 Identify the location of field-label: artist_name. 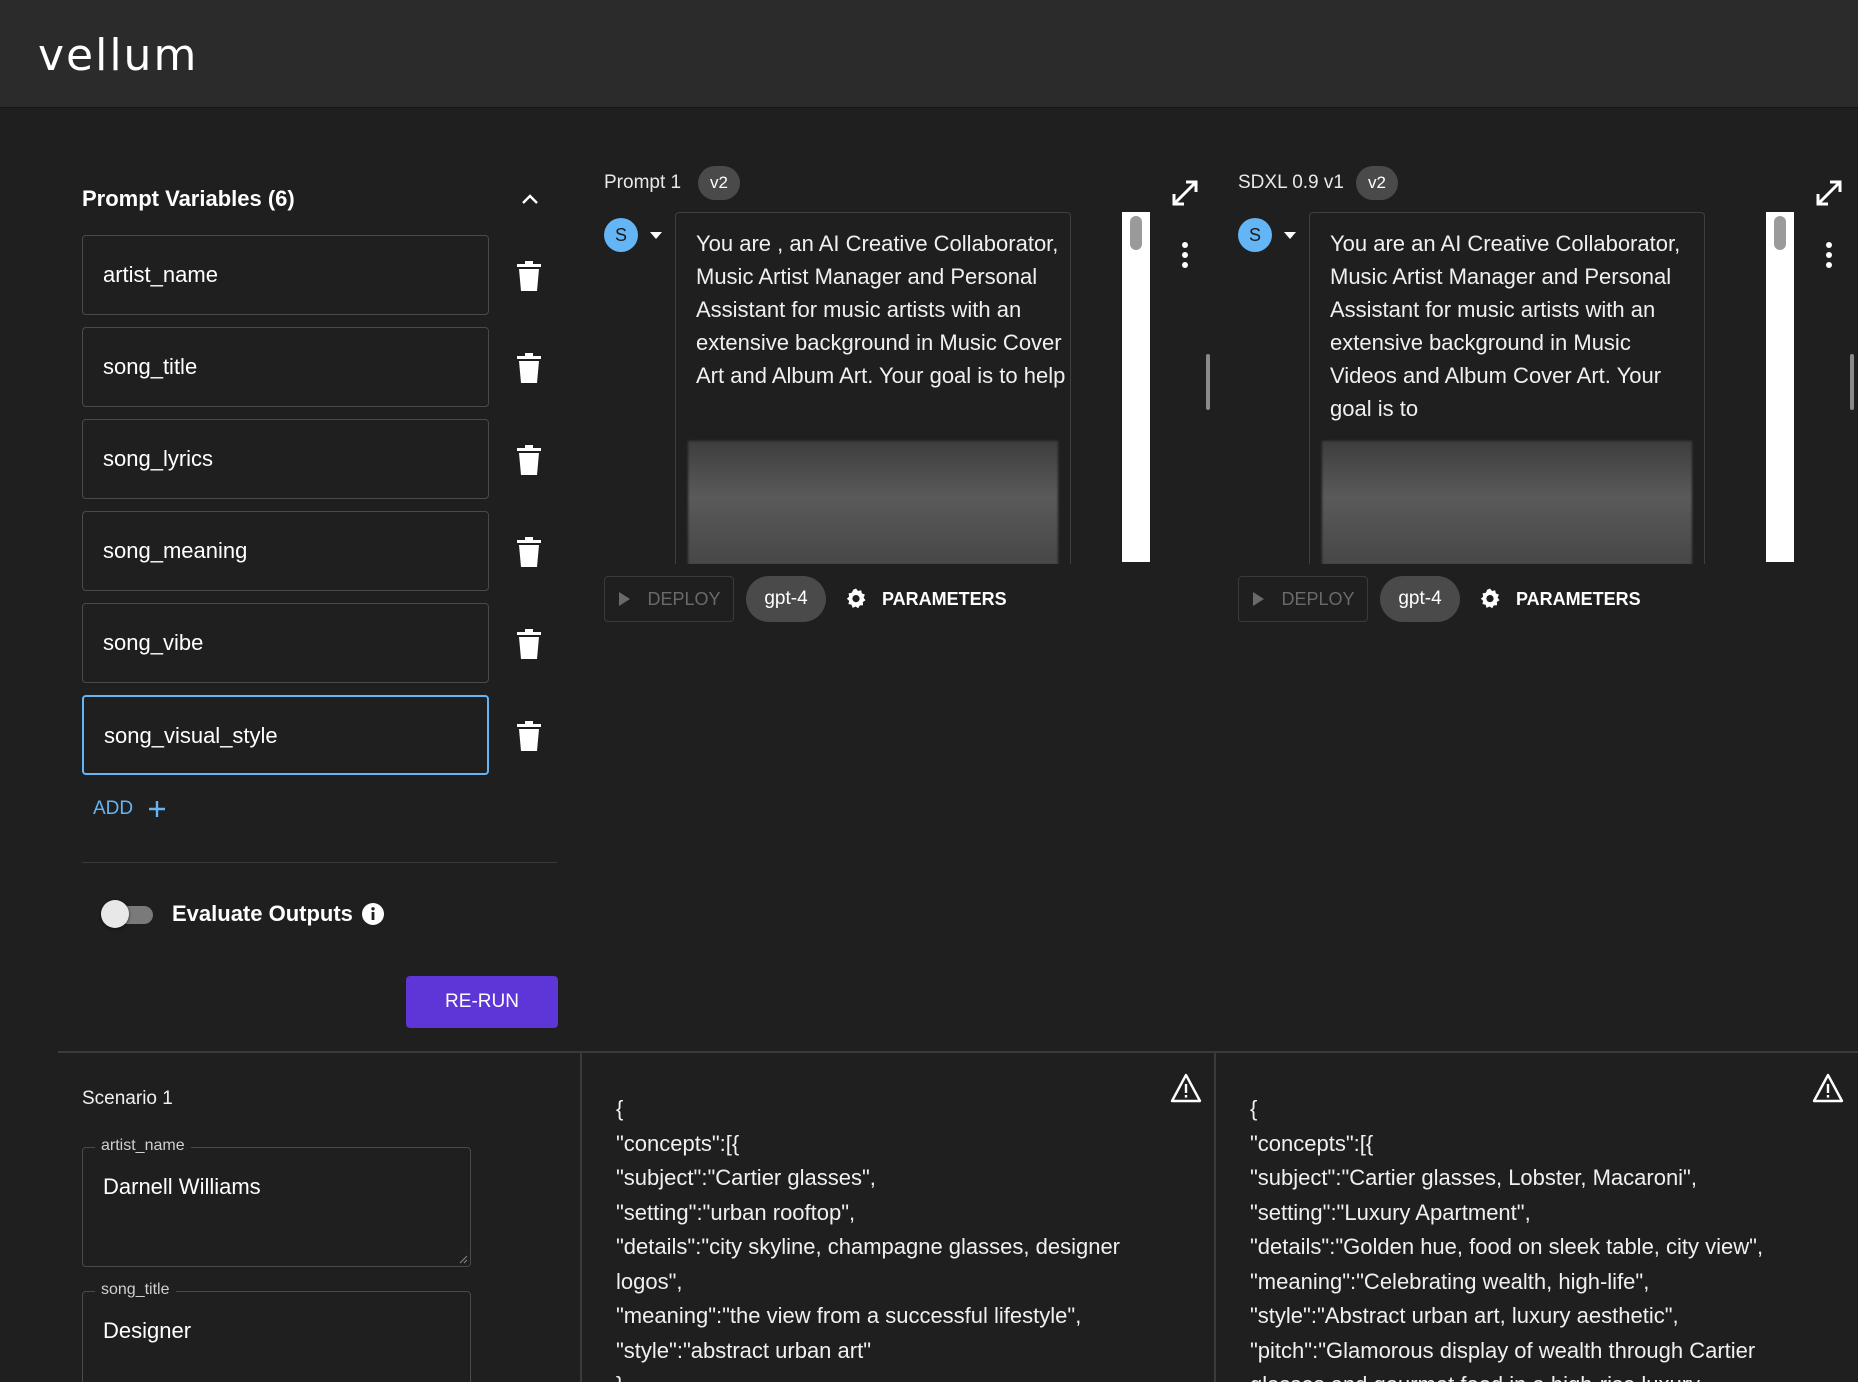
(143, 1146).